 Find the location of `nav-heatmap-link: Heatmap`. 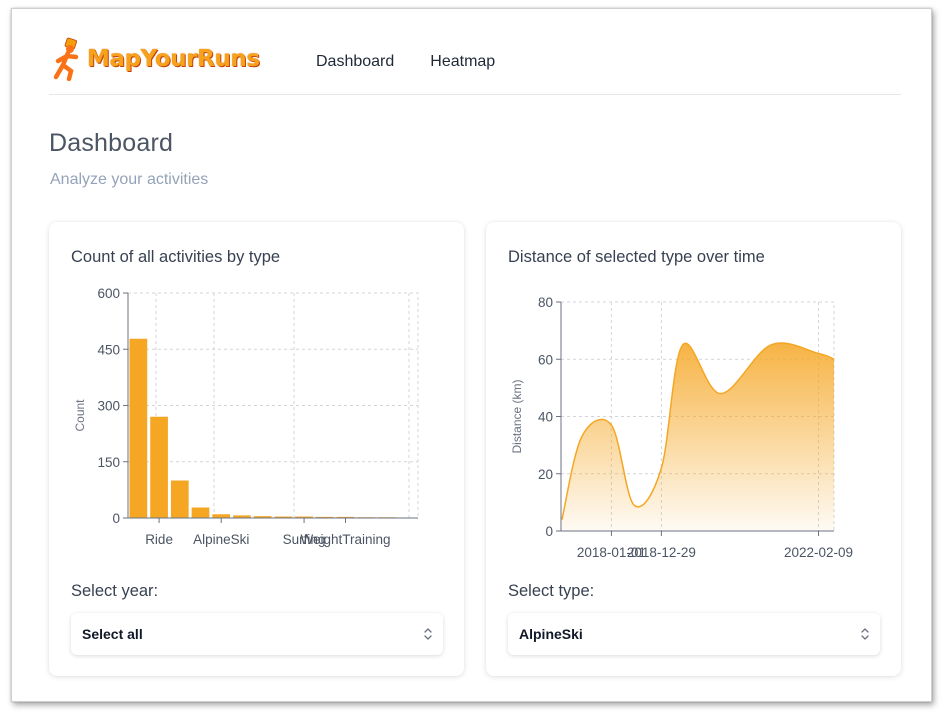

nav-heatmap-link: Heatmap is located at coordinates (462, 62).